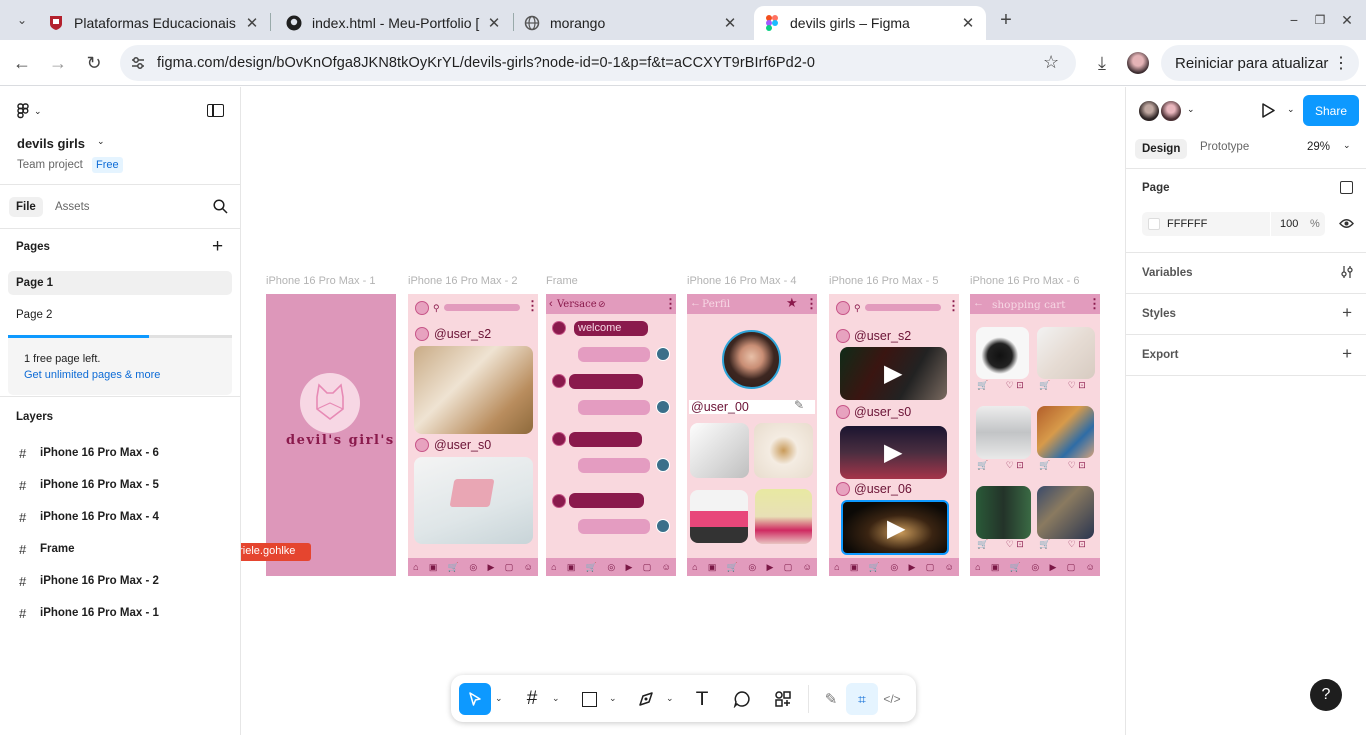 The image size is (1366, 735). I want to click on video-thumbnail-selected: ▶, so click(895, 527).